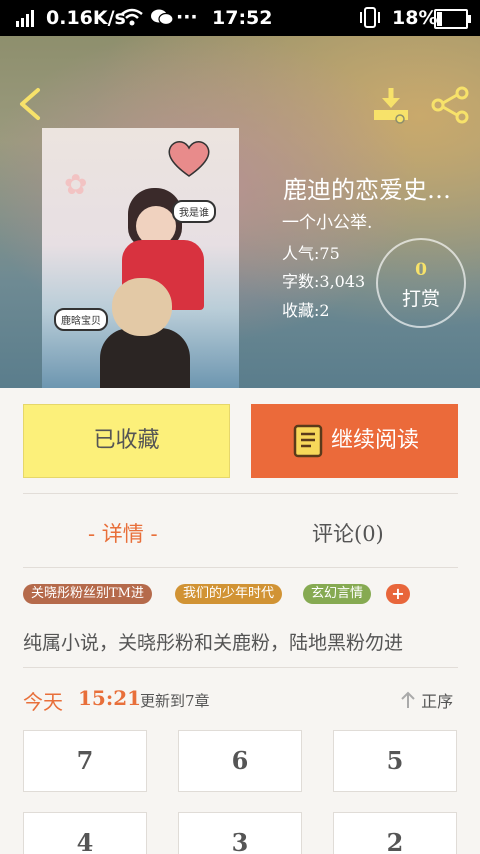 This screenshot has width=480, height=854. I want to click on signal-icon, so click(25, 18).